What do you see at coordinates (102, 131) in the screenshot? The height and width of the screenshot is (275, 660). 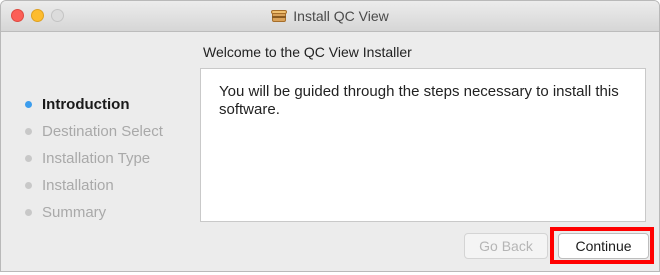 I see `step-label: Destination Select` at bounding box center [102, 131].